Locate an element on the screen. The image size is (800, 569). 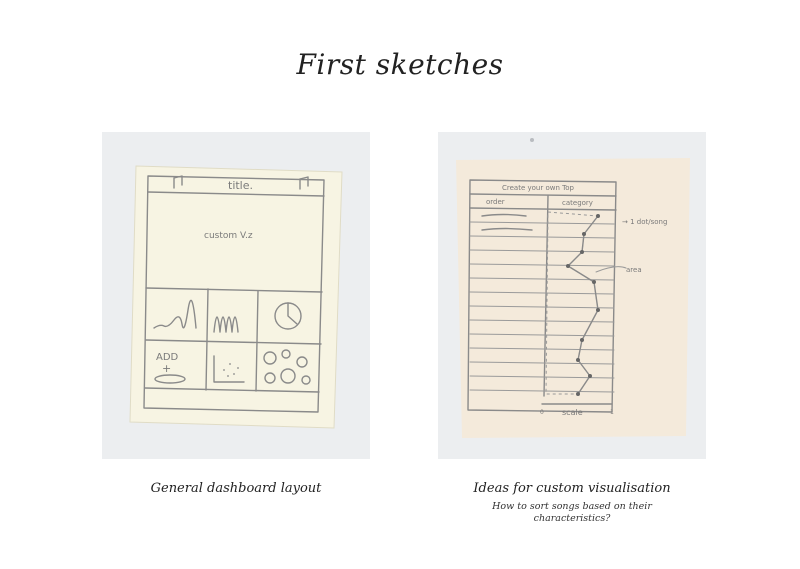
dashboard-caption: General dashboard layout is located at coordinates (236, 488).